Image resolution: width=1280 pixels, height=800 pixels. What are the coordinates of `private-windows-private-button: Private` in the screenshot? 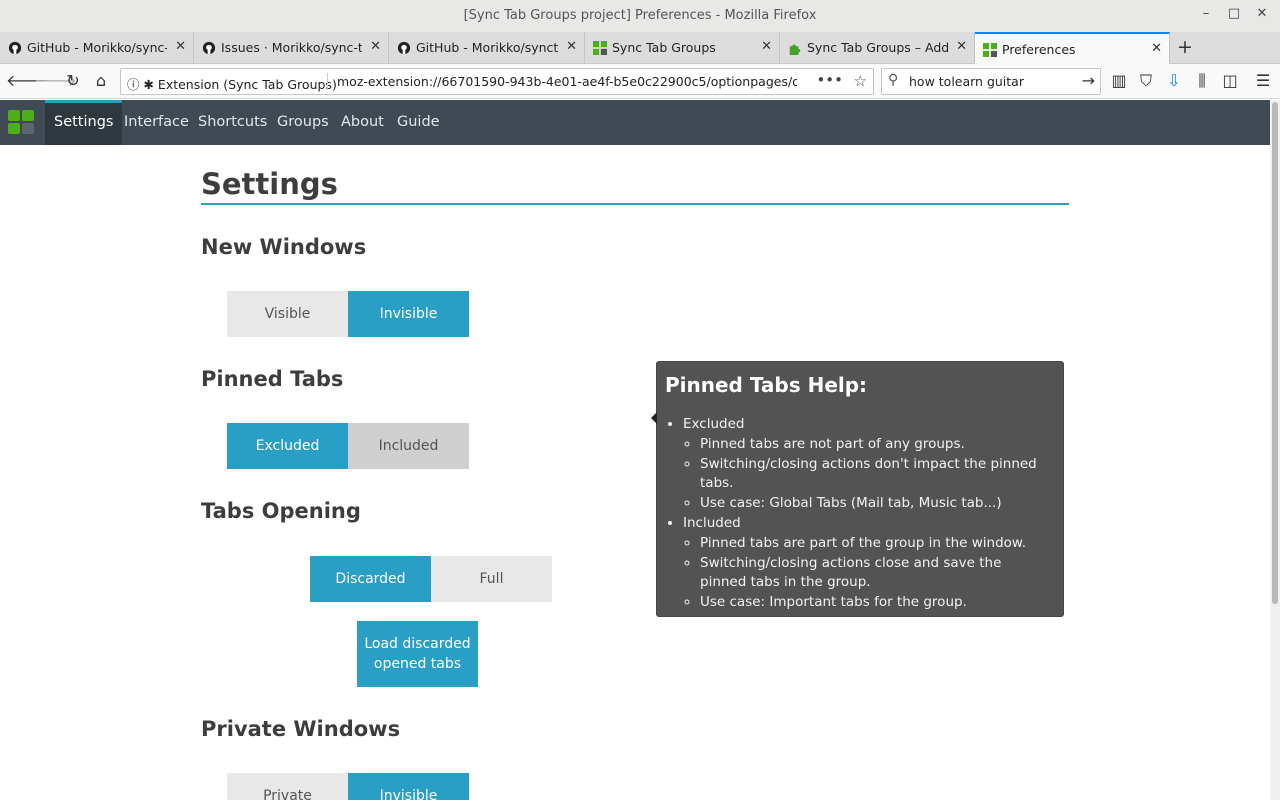 It's located at (287, 786).